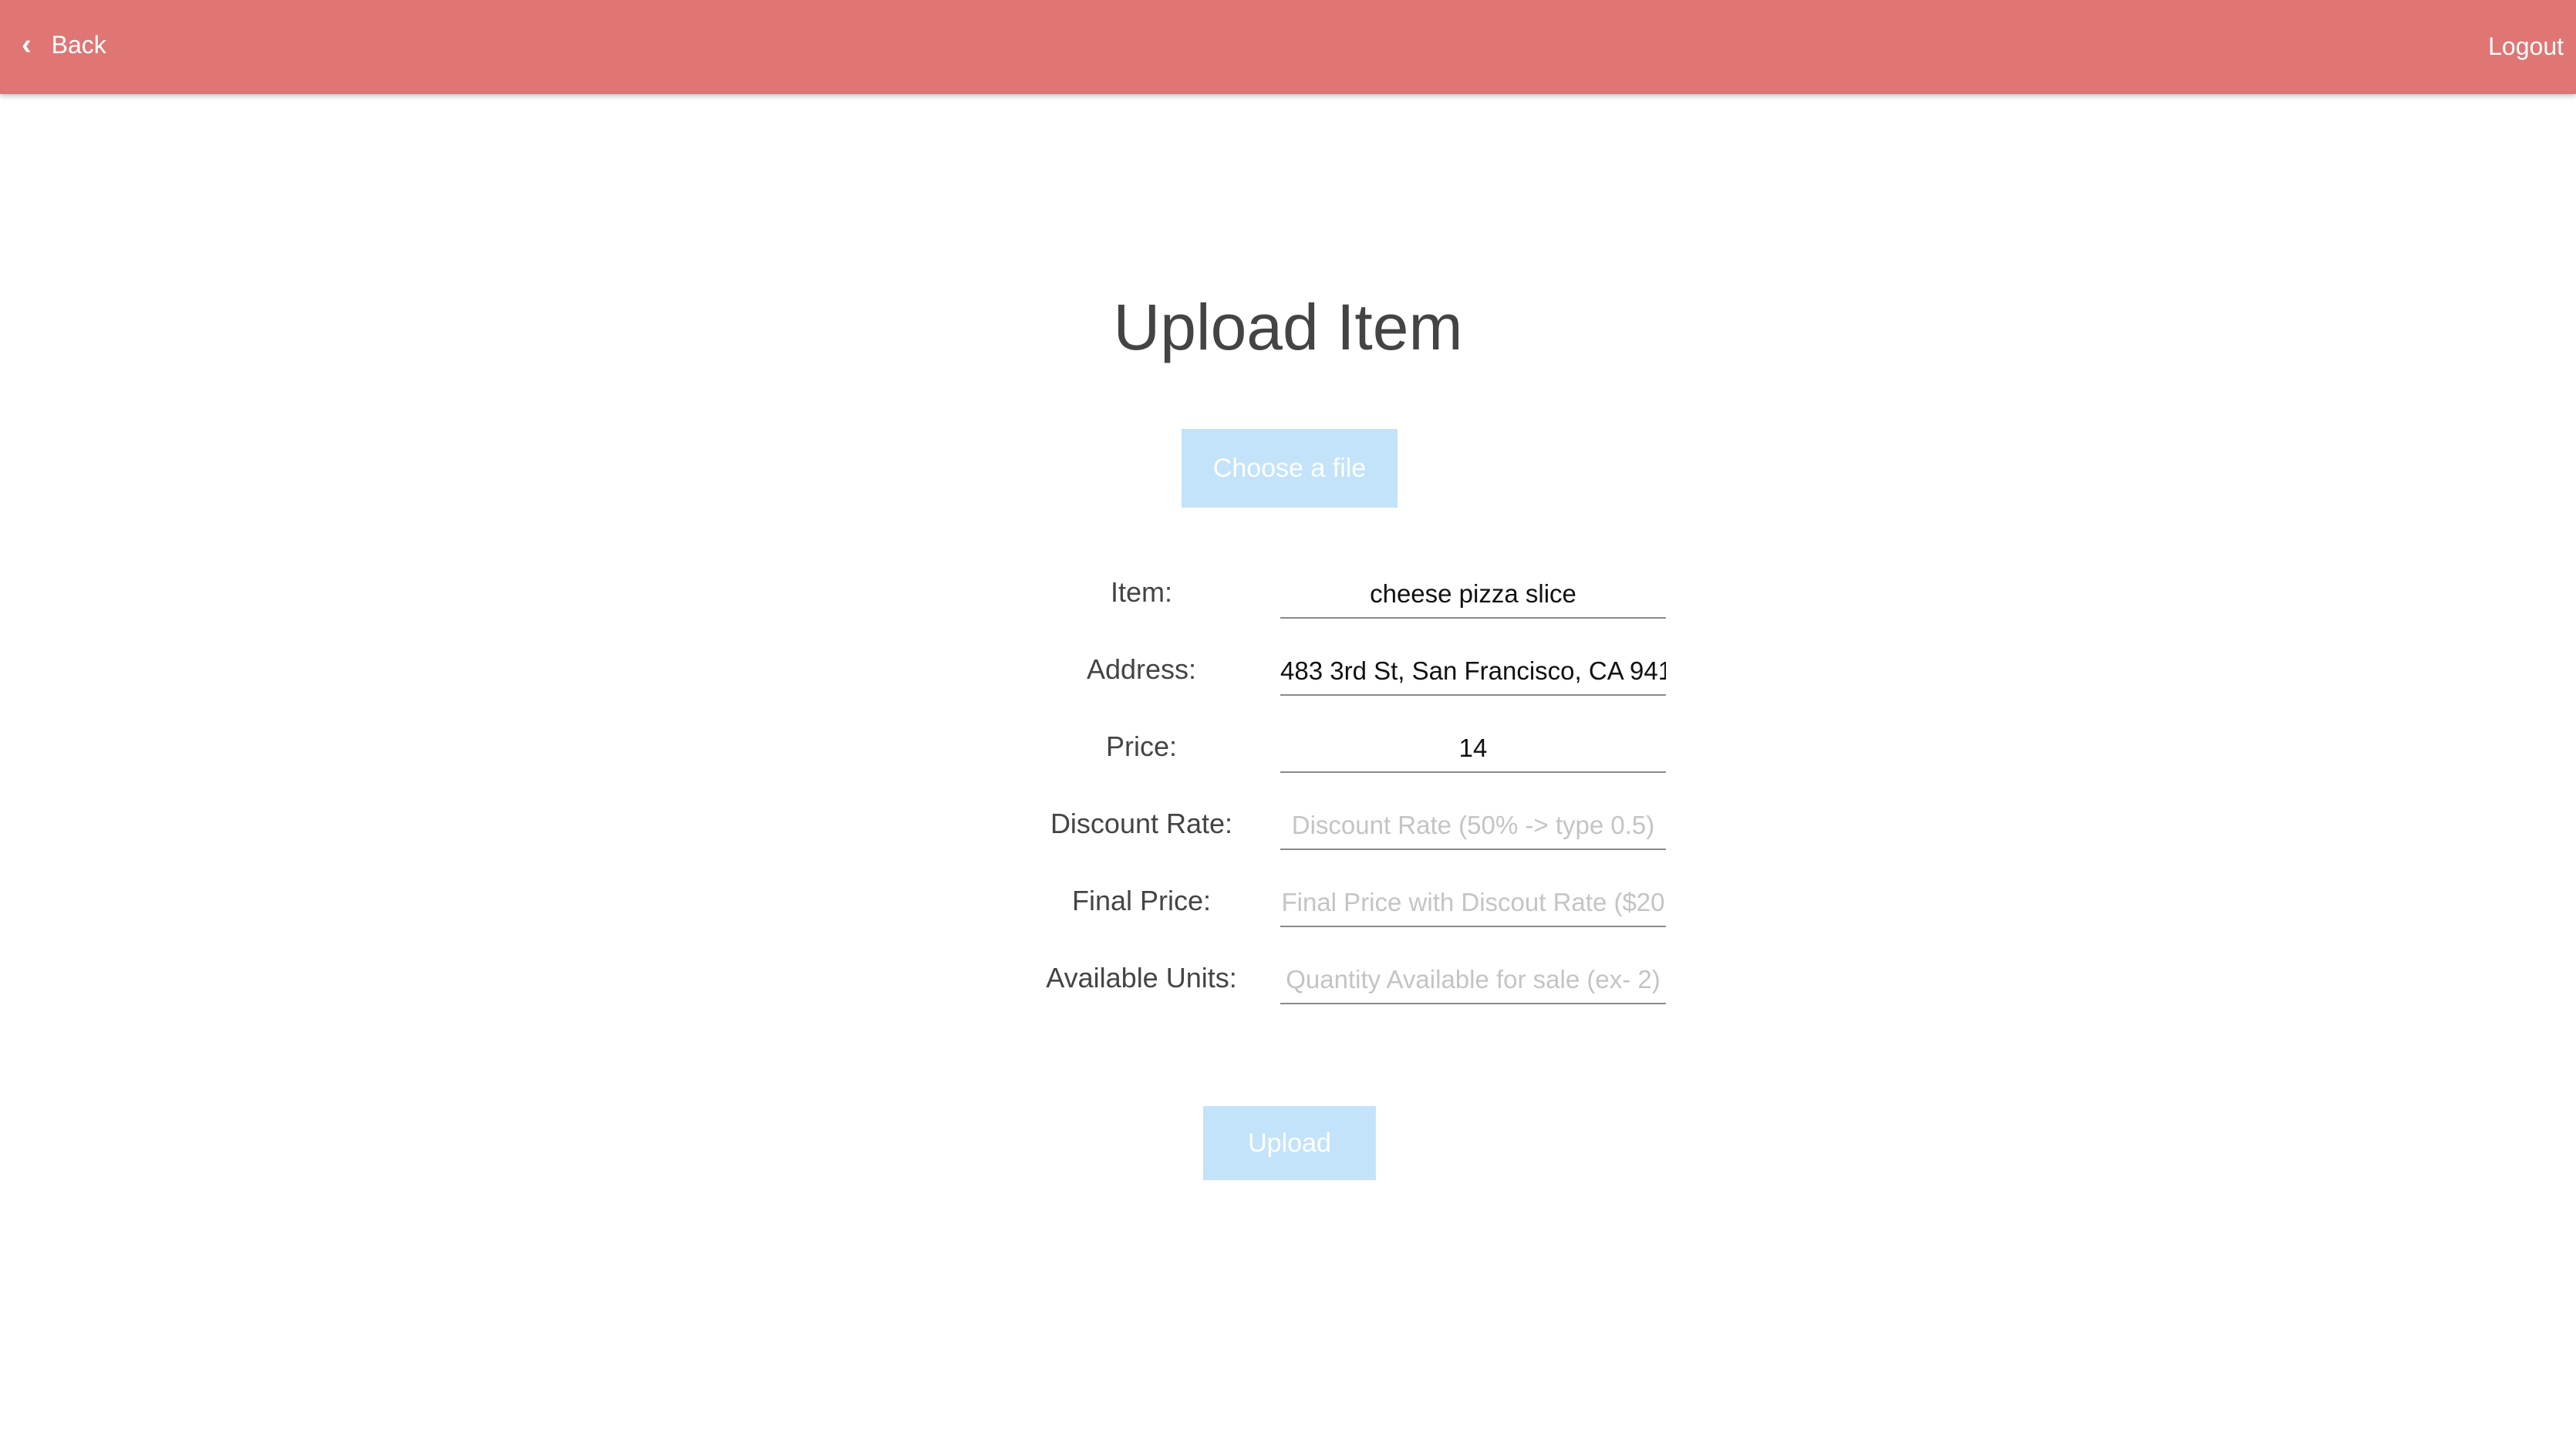 The width and height of the screenshot is (2576, 1444). What do you see at coordinates (1290, 469) in the screenshot?
I see `choose-file-button: Choose a file` at bounding box center [1290, 469].